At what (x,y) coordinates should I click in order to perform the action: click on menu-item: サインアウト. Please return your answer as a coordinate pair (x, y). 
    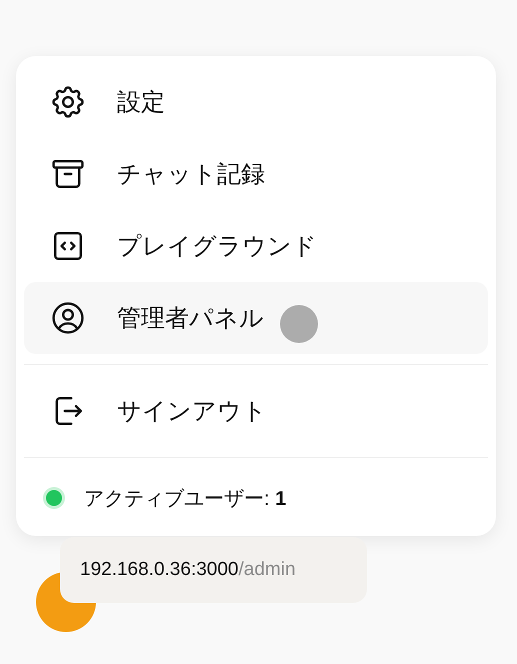
    Looking at the image, I should click on (256, 411).